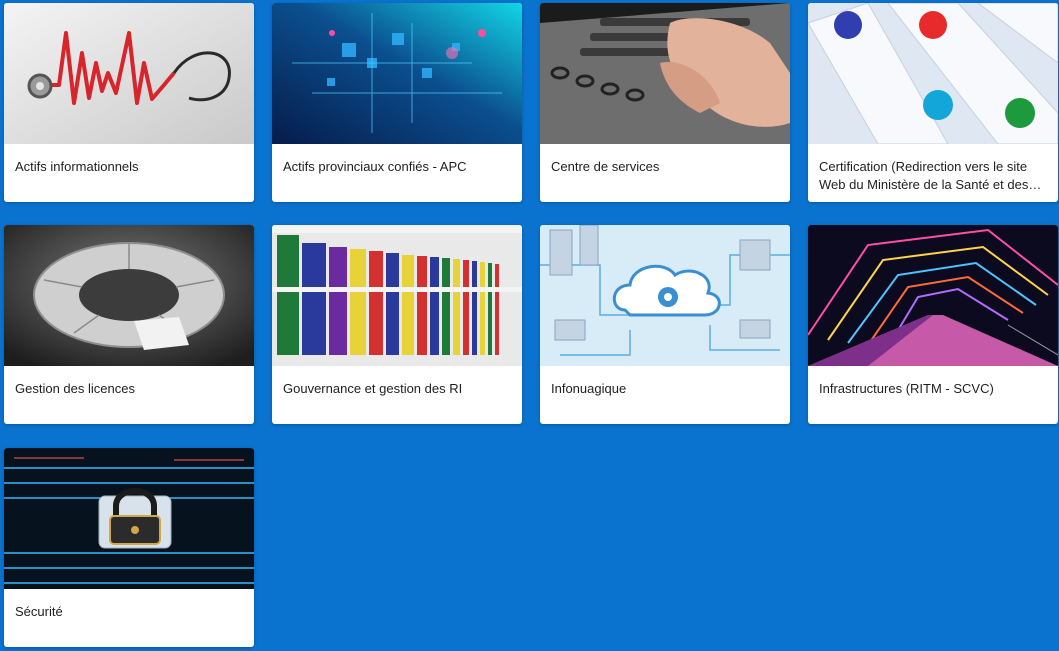 This screenshot has height=651, width=1059. What do you see at coordinates (129, 518) in the screenshot?
I see `padlock-circuit-image` at bounding box center [129, 518].